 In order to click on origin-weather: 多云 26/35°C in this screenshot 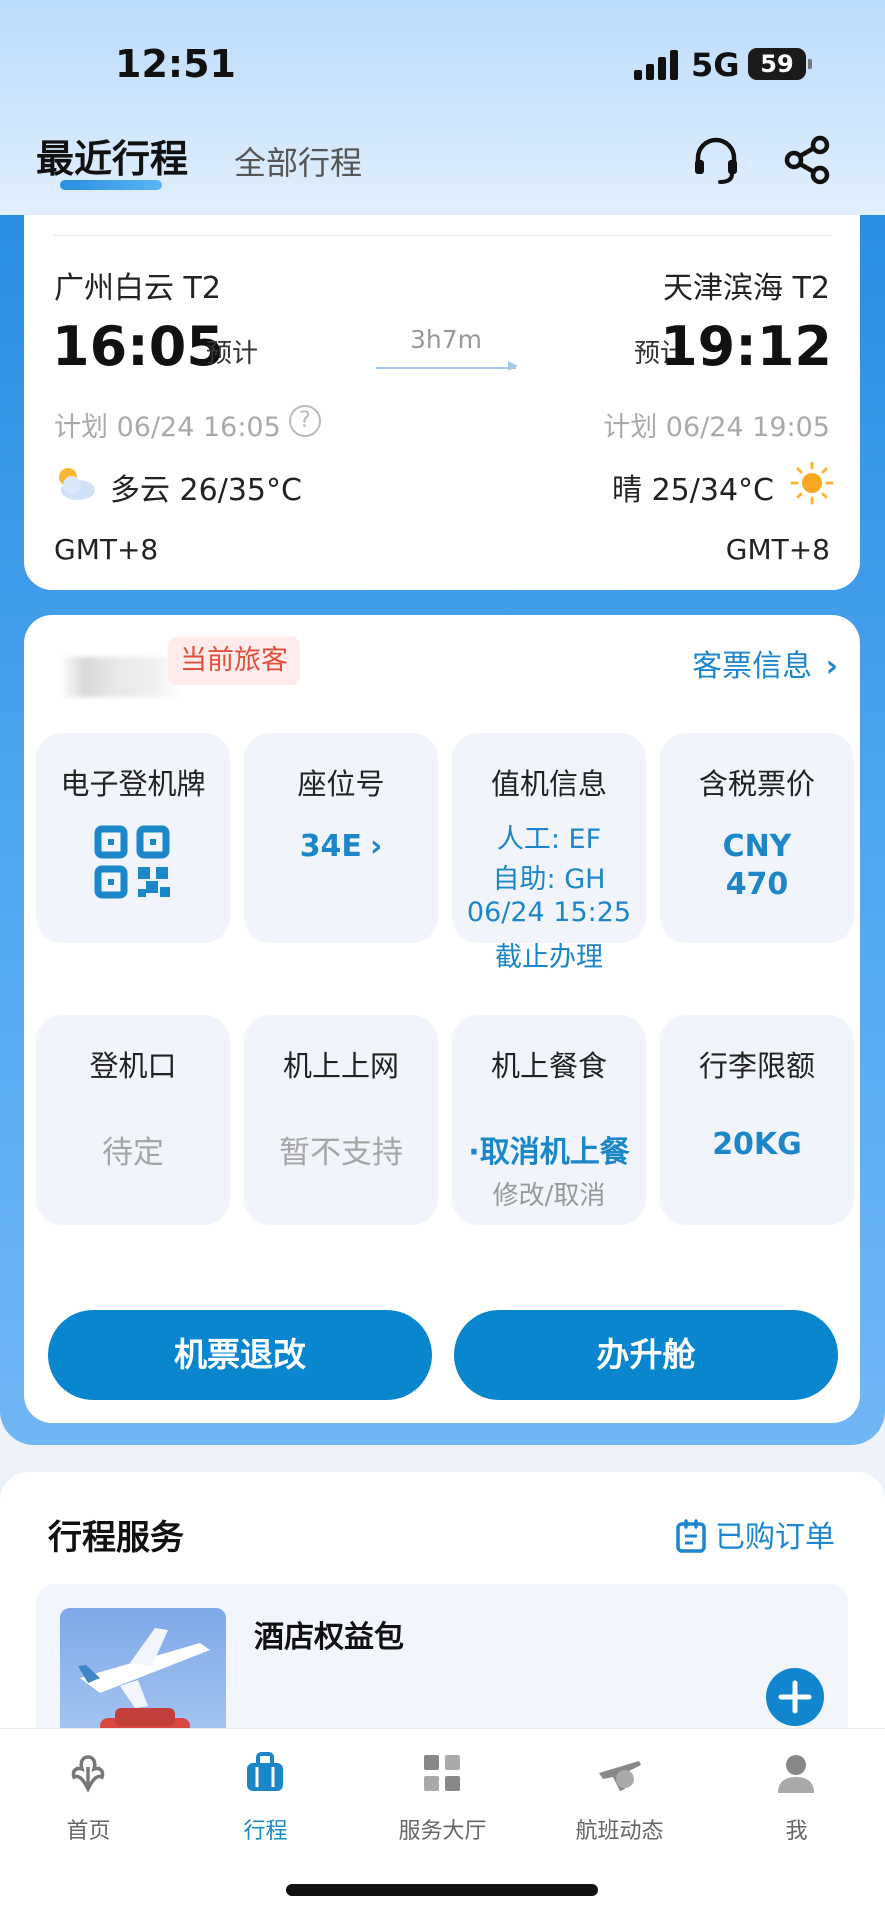, I will do `click(206, 490)`.